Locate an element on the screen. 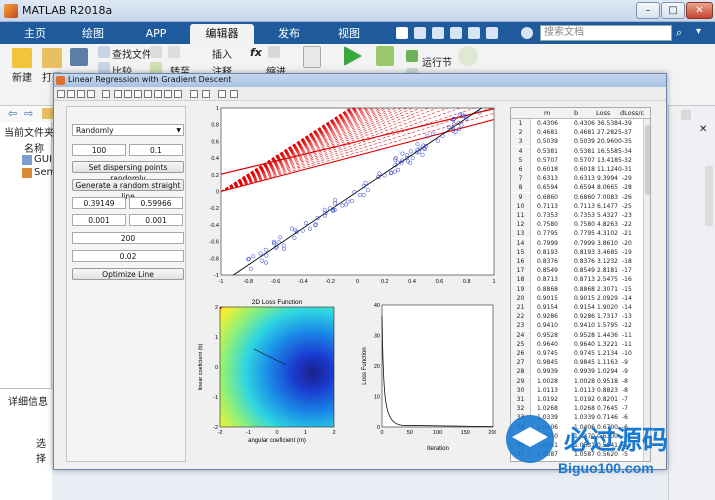 This screenshot has height=500, width=715. table-row: 21 0.9154 0.9154 1.9020 -14 is located at coordinates (580, 307).